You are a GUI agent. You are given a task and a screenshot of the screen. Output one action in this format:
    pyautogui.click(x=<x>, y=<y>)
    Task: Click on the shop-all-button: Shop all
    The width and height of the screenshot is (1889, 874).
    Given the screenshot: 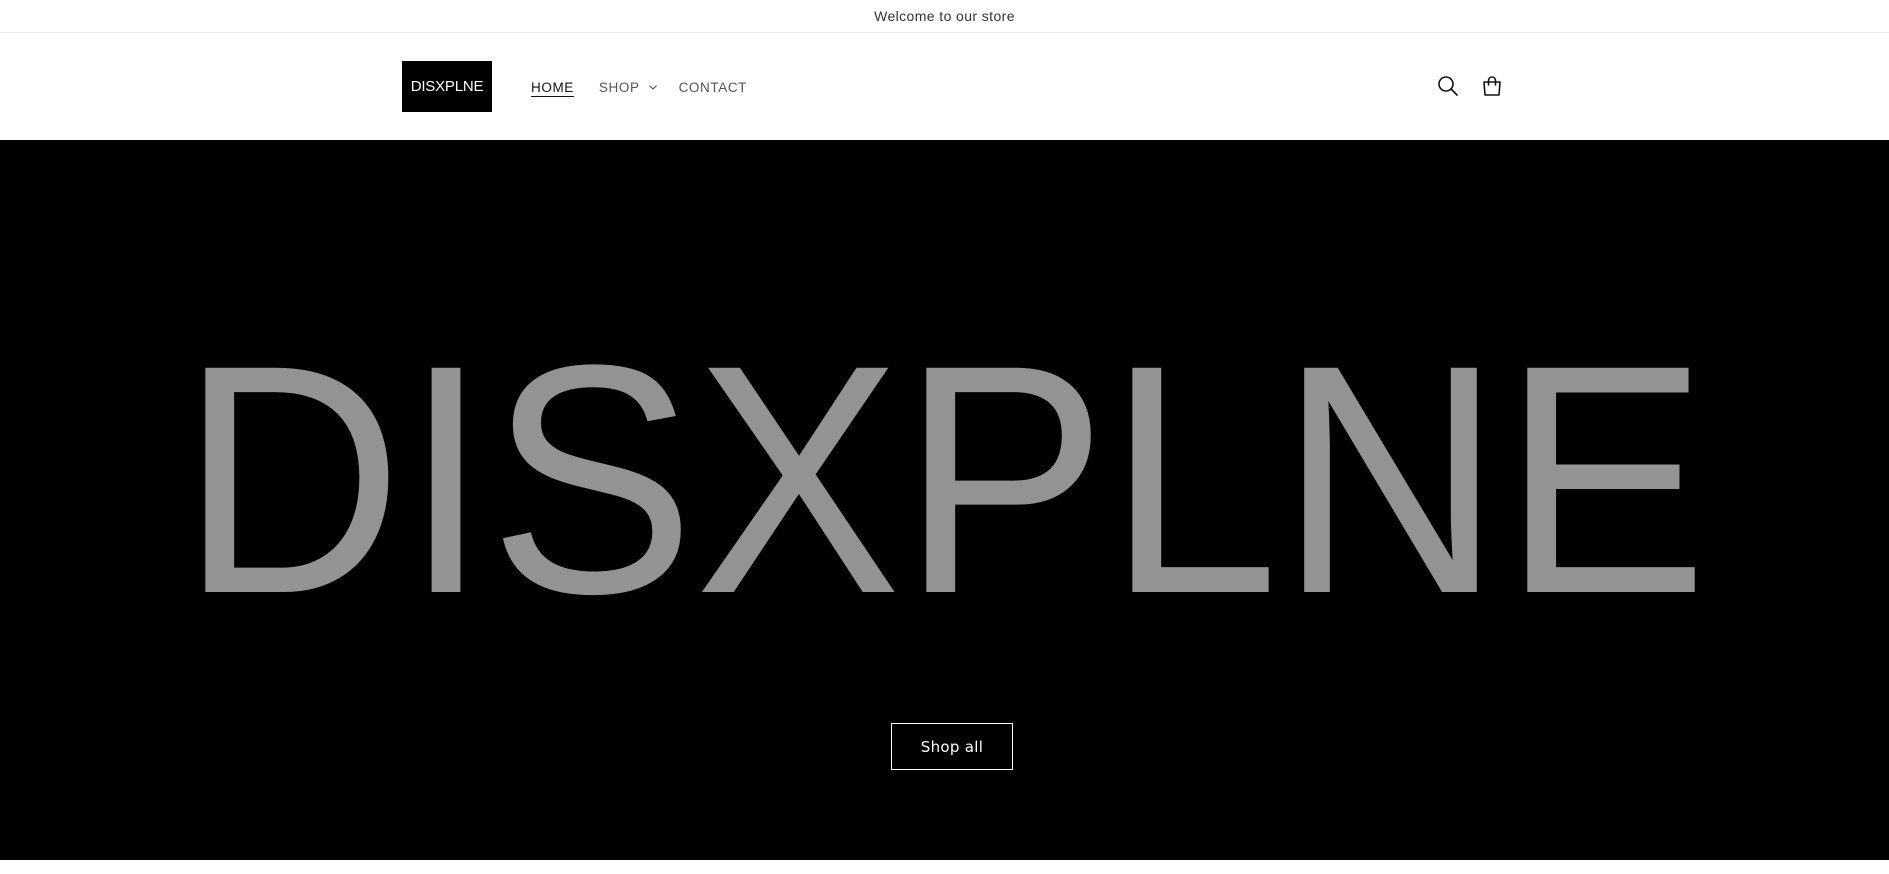 What is the action you would take?
    pyautogui.click(x=952, y=746)
    